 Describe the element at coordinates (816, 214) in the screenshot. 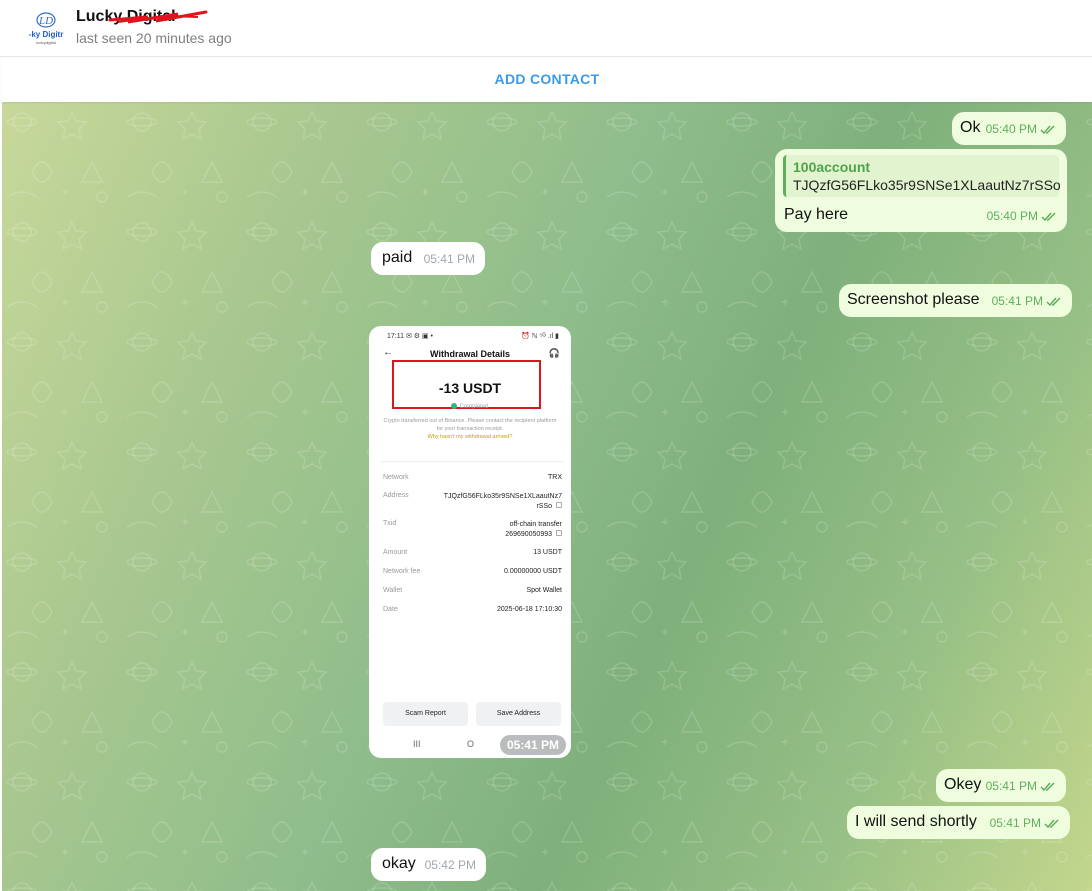

I see `message-text: Pay here` at that location.